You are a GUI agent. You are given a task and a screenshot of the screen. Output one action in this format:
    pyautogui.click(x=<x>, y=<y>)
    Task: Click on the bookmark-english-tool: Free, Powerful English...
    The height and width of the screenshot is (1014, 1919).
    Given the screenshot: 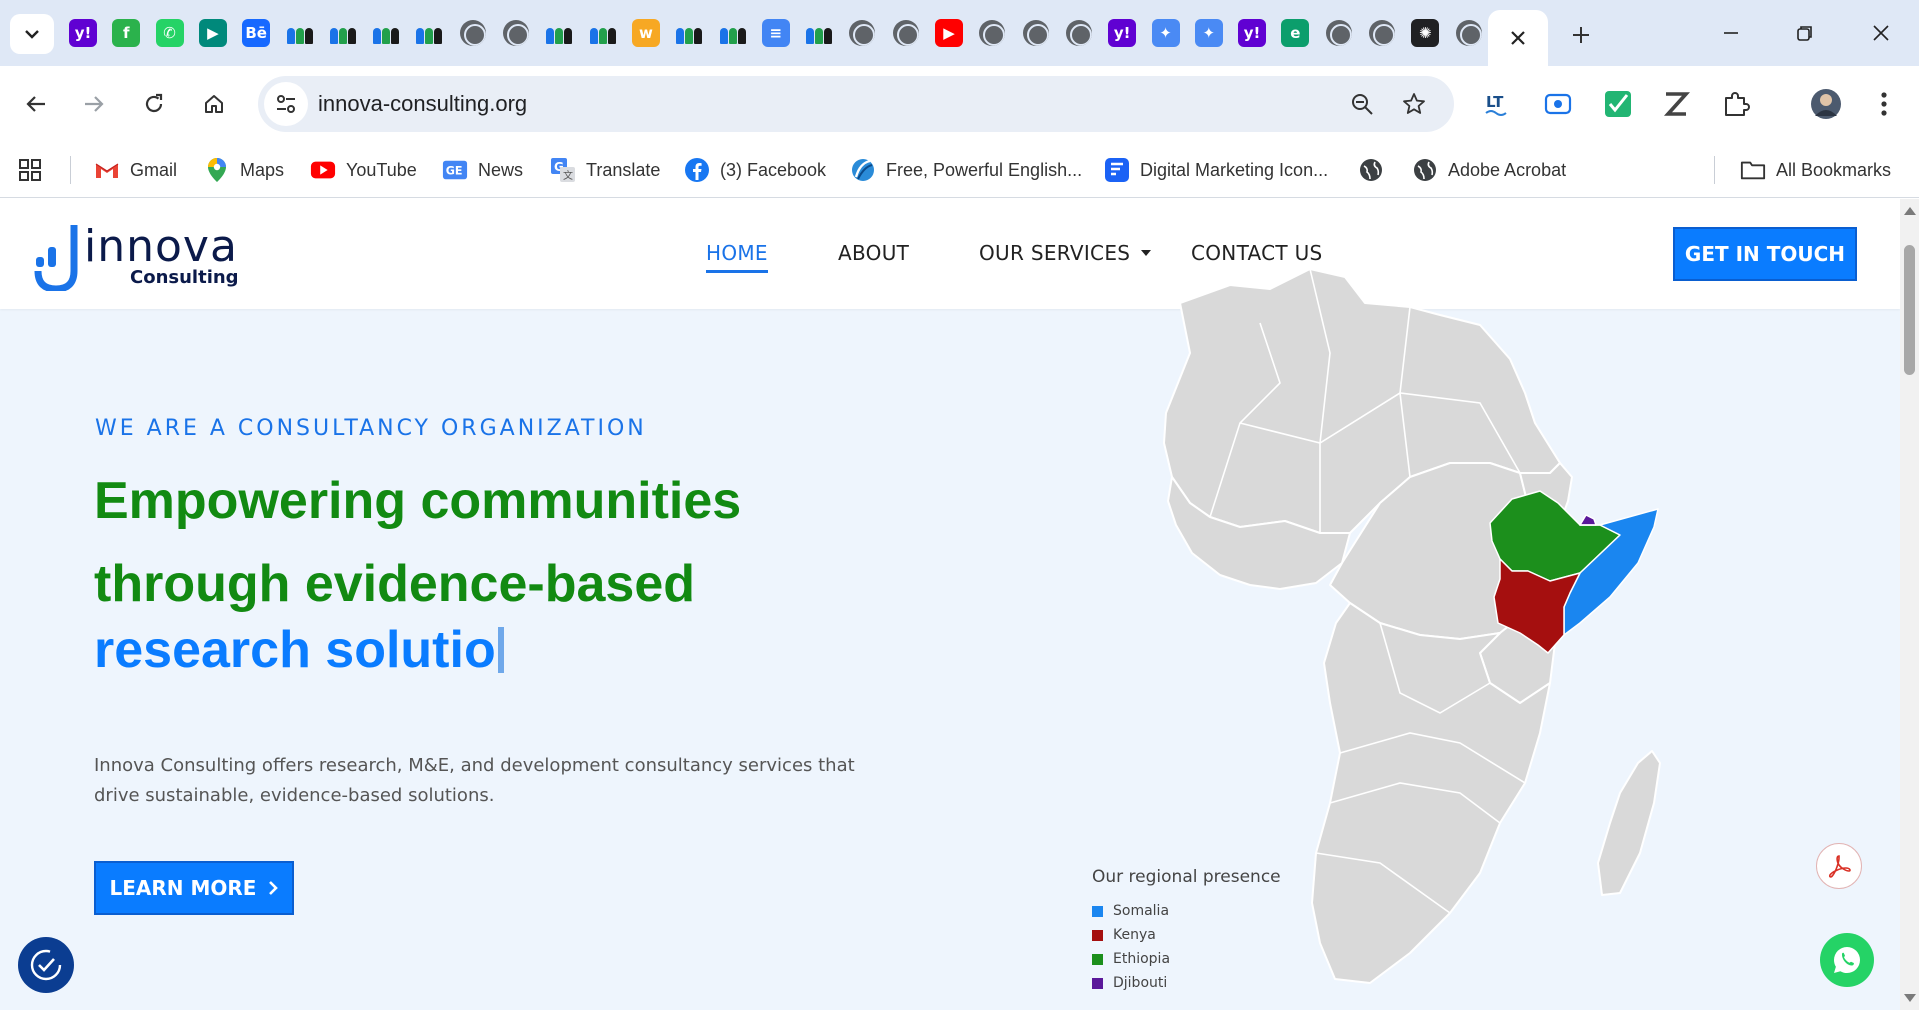 What is the action you would take?
    pyautogui.click(x=966, y=170)
    